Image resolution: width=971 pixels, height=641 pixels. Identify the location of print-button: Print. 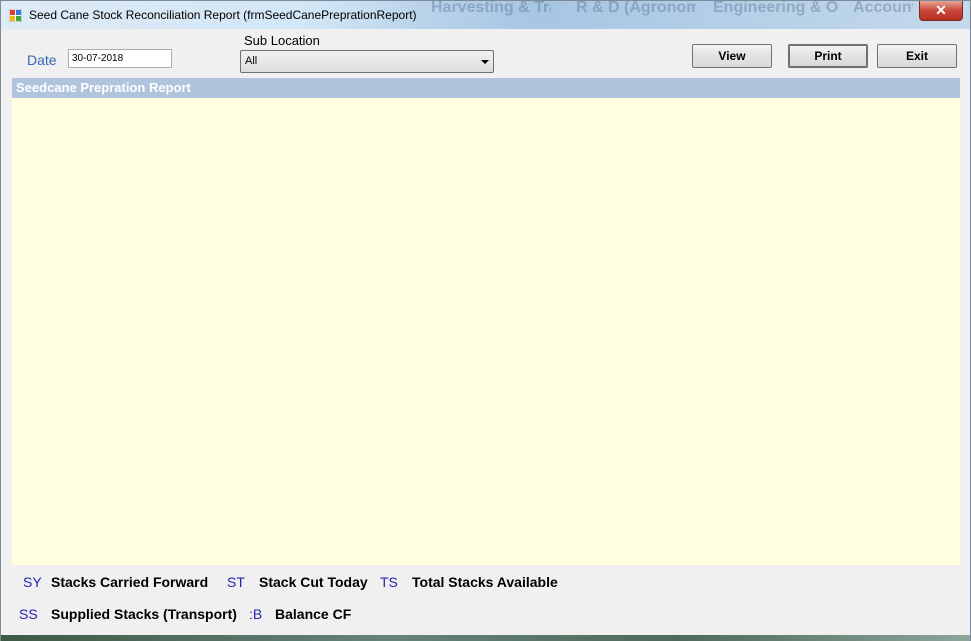
(828, 56).